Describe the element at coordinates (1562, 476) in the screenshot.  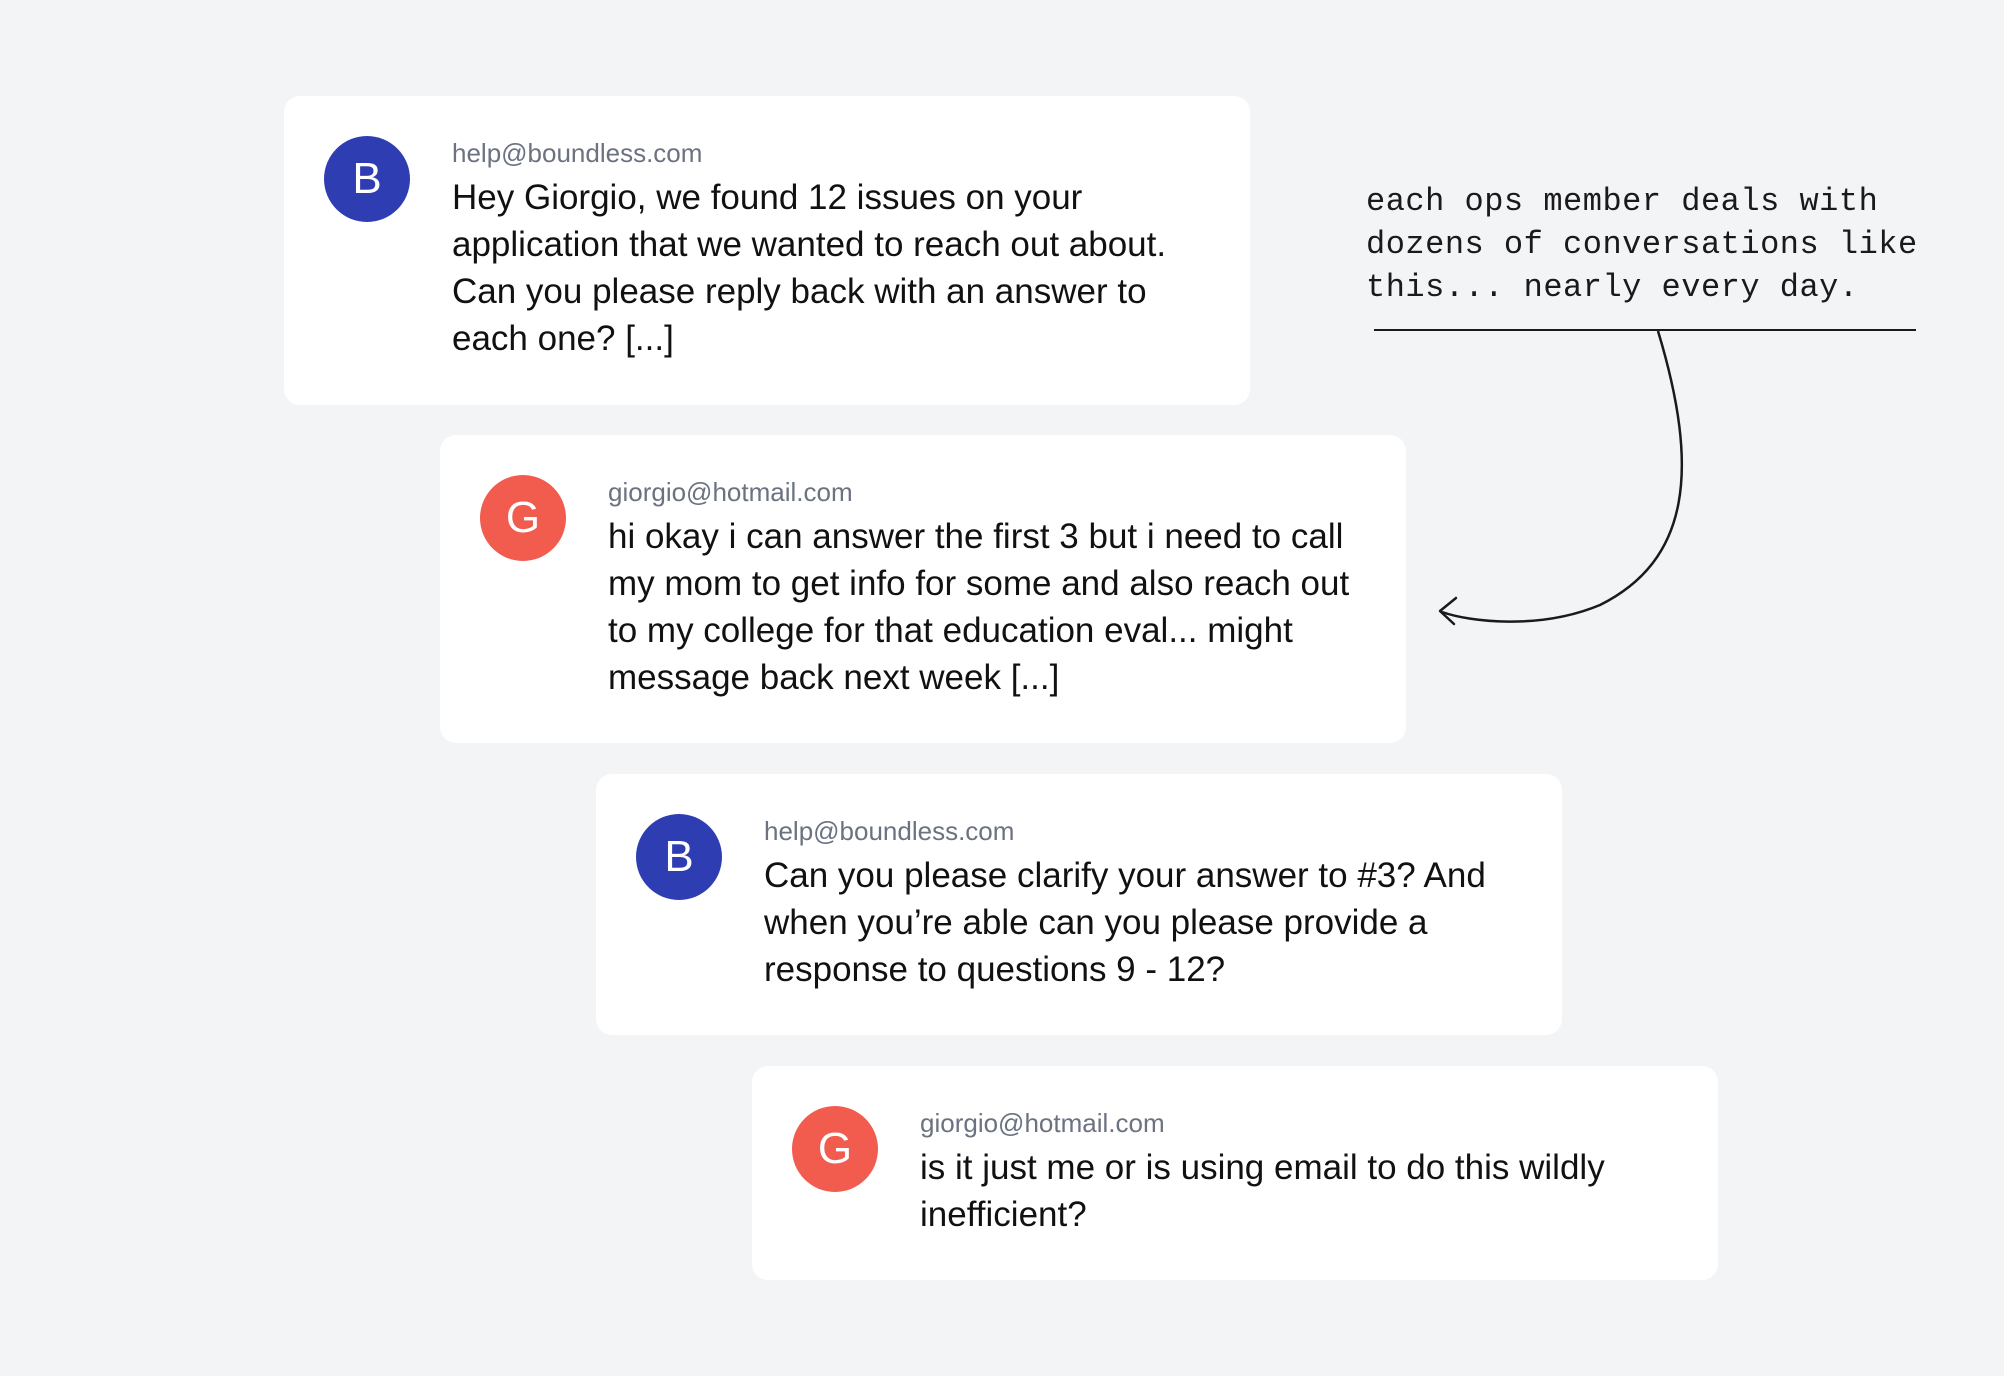
I see `arrow-curve` at that location.